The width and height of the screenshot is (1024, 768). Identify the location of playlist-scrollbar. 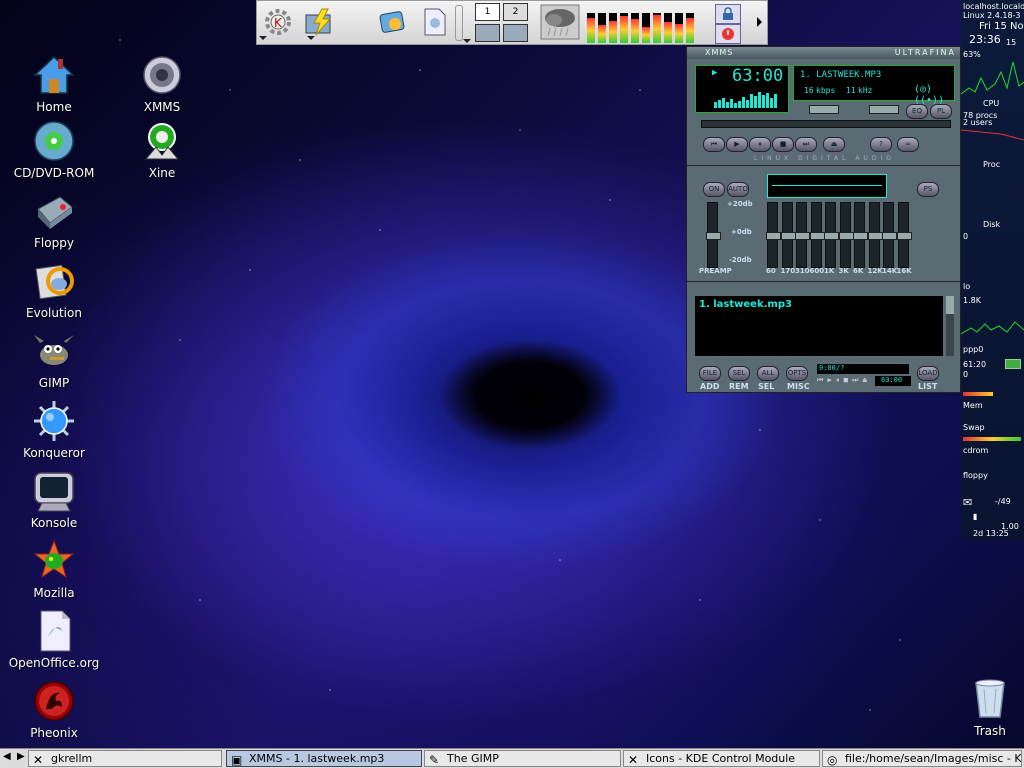
(950, 326).